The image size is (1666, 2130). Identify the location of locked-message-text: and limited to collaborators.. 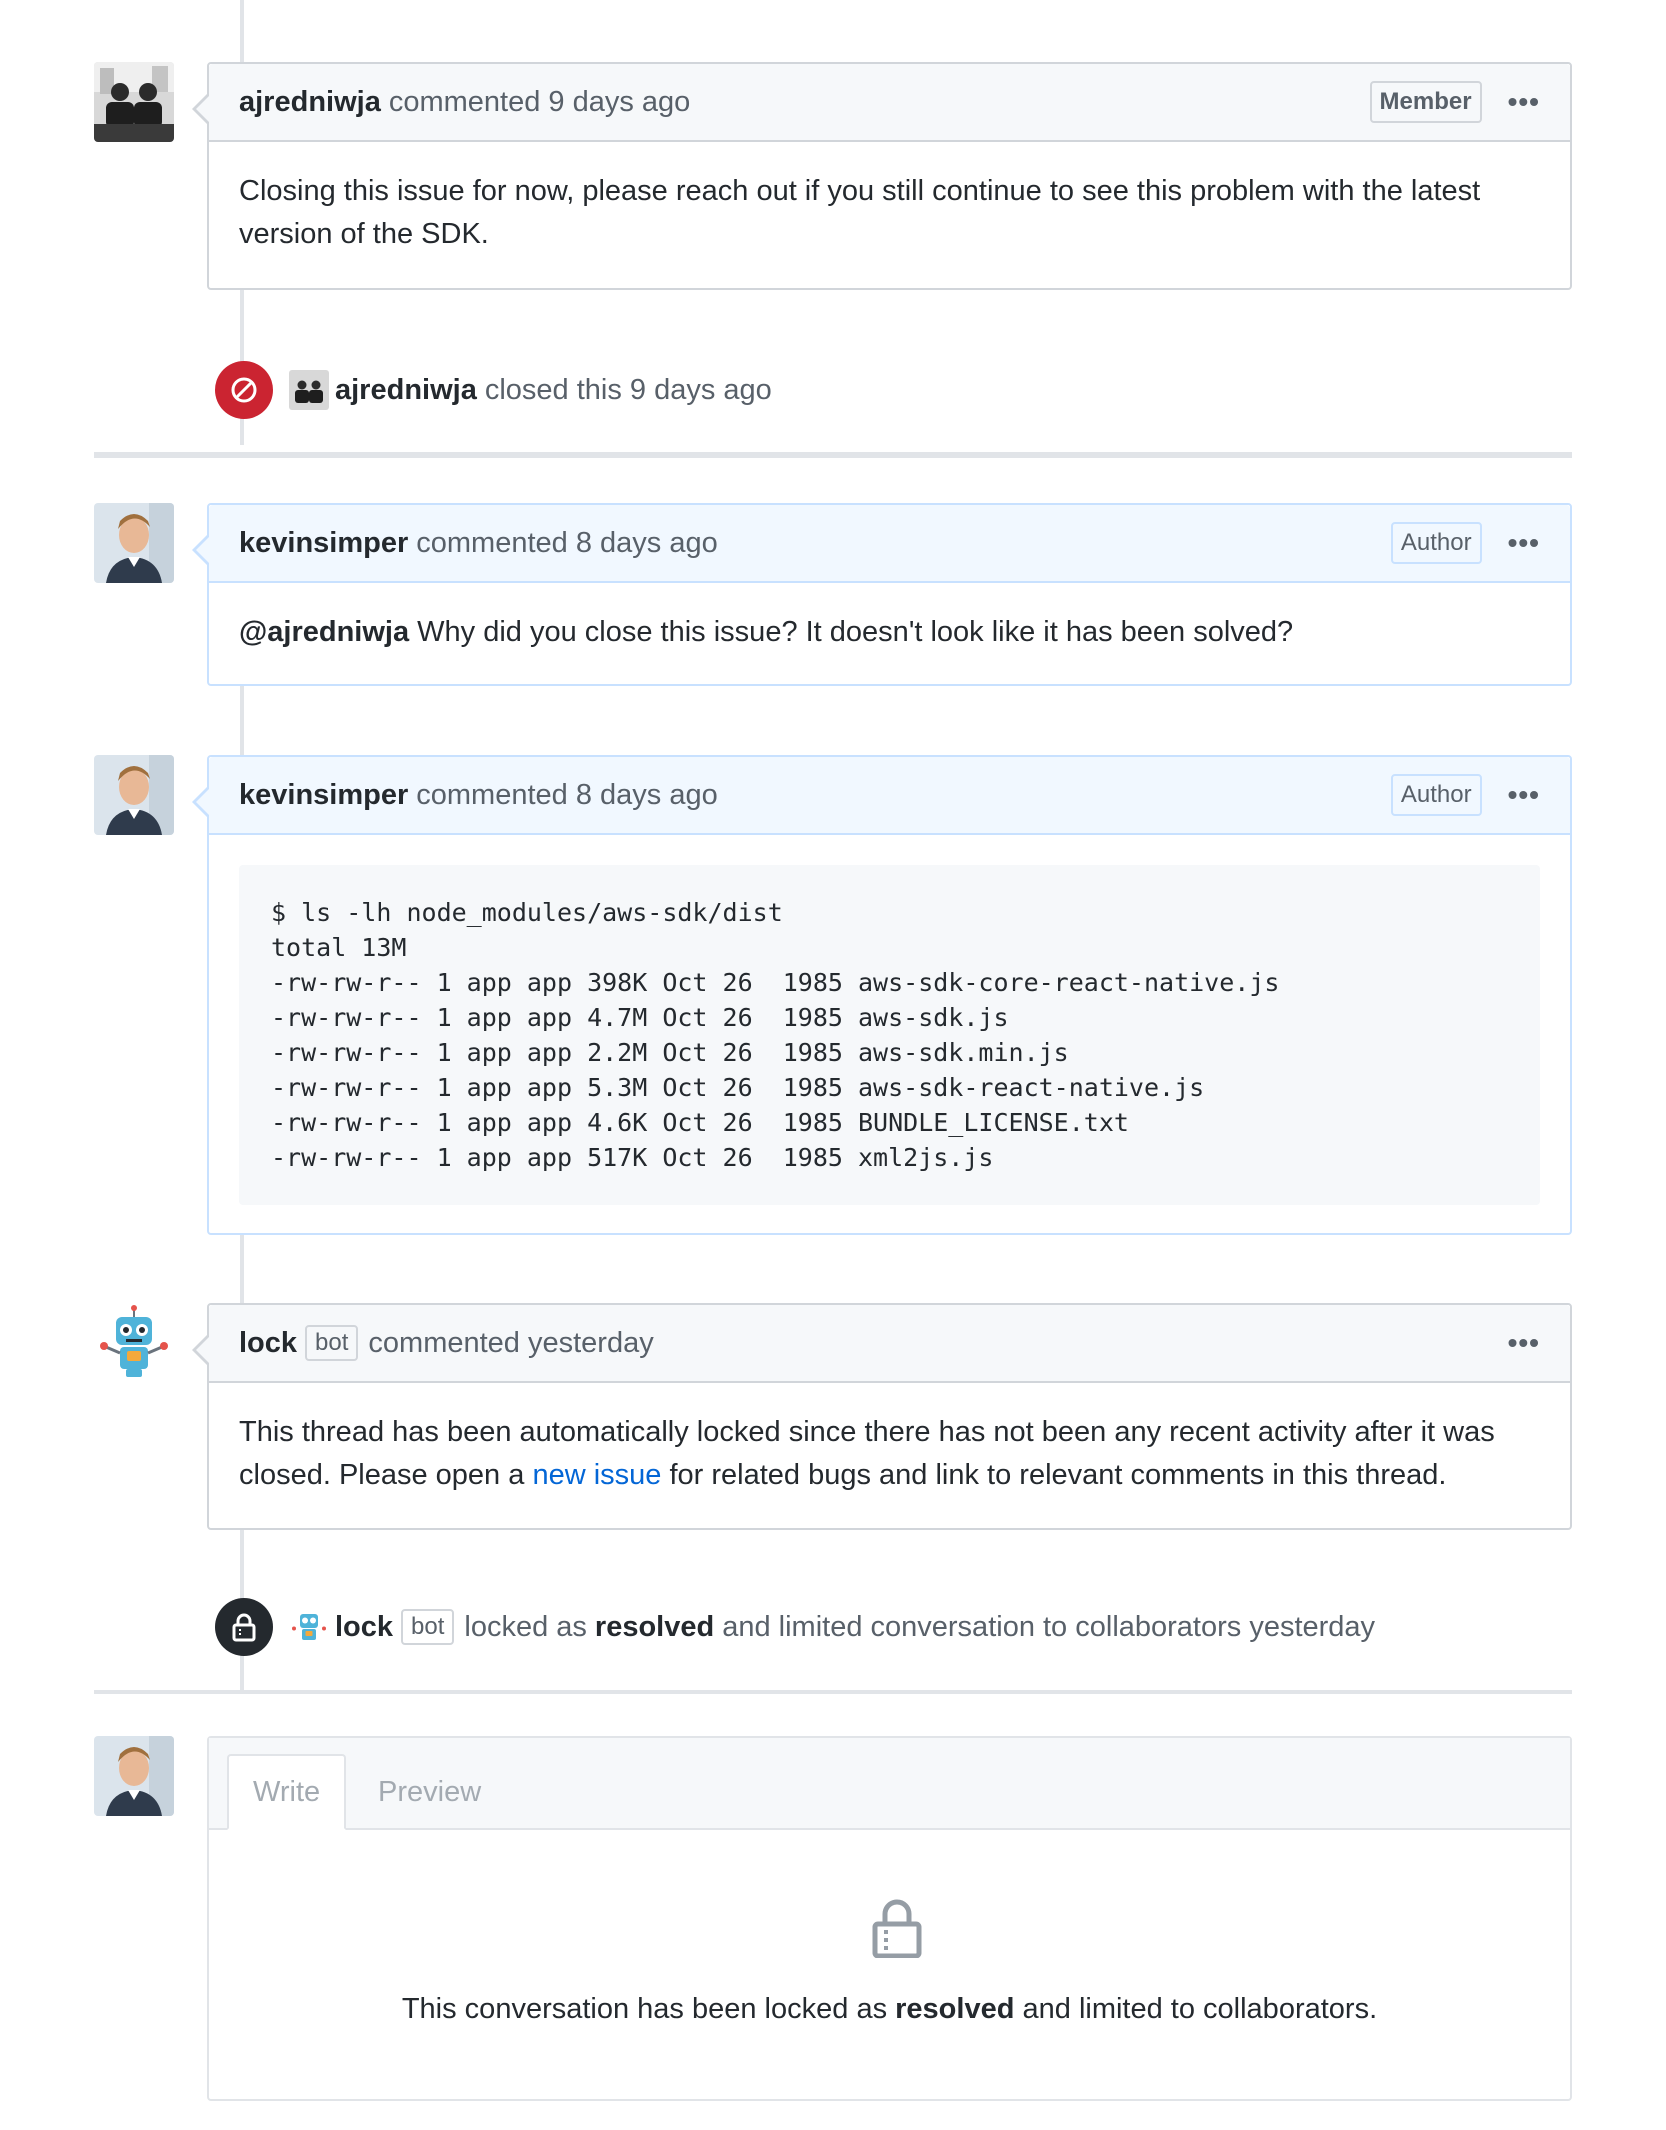
(1200, 2009).